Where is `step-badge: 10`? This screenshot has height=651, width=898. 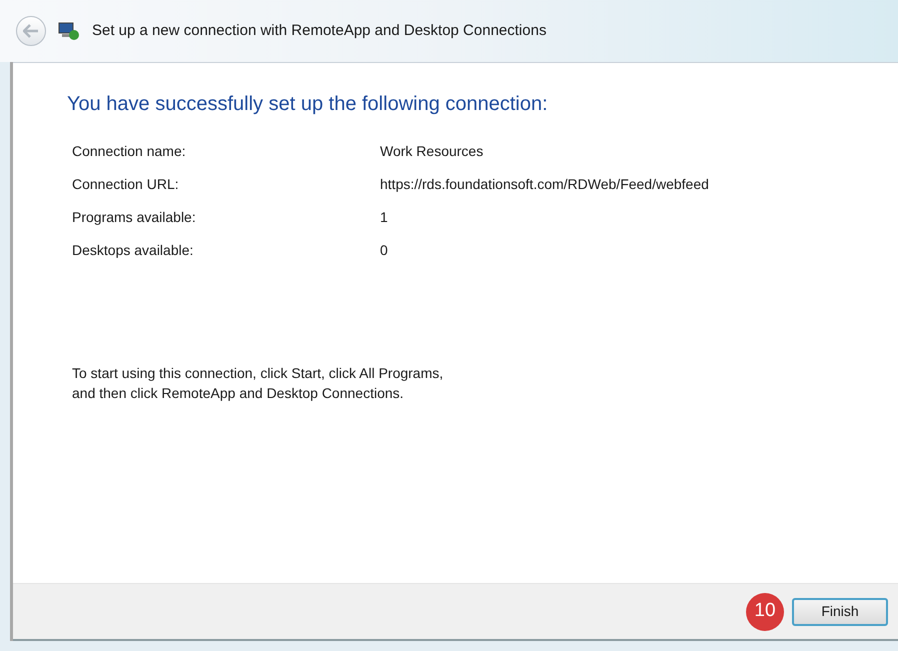
step-badge: 10 is located at coordinates (765, 611).